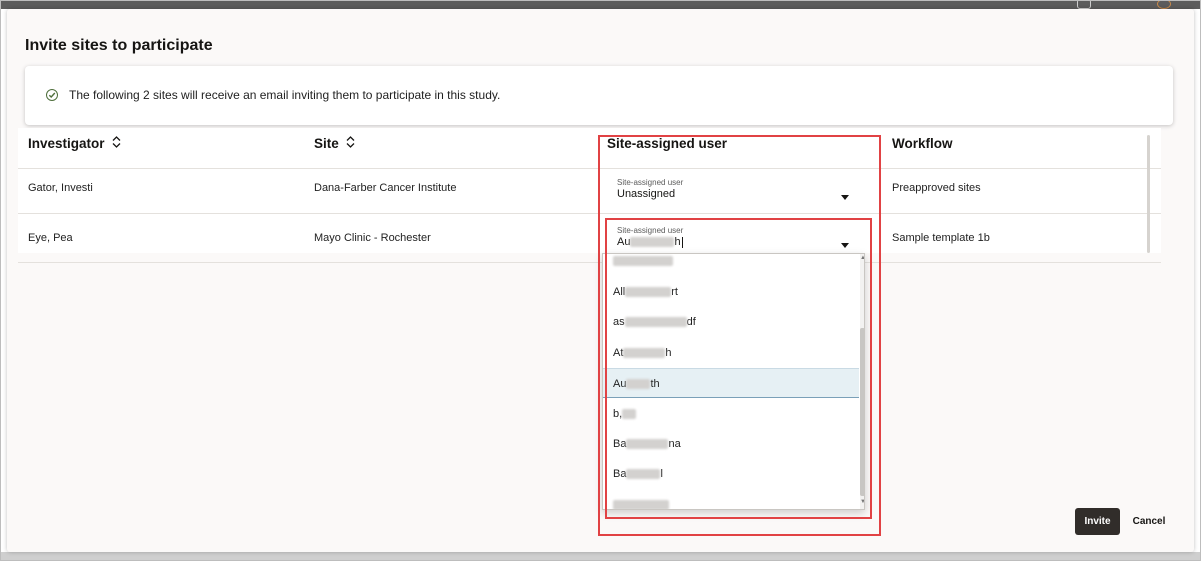 The image size is (1201, 561). Describe the element at coordinates (60, 188) in the screenshot. I see `investigator-cell: Gator, Investi` at that location.